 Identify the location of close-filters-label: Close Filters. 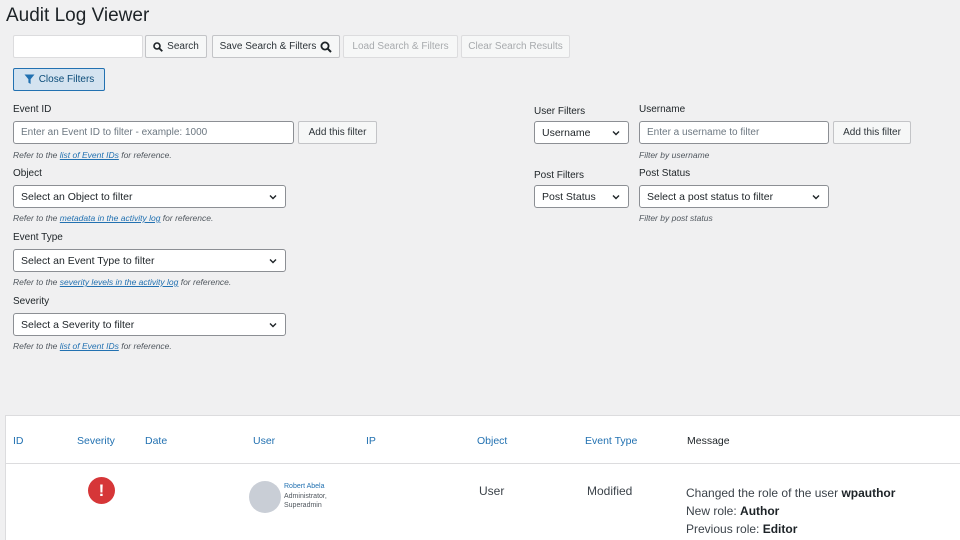
(66, 79).